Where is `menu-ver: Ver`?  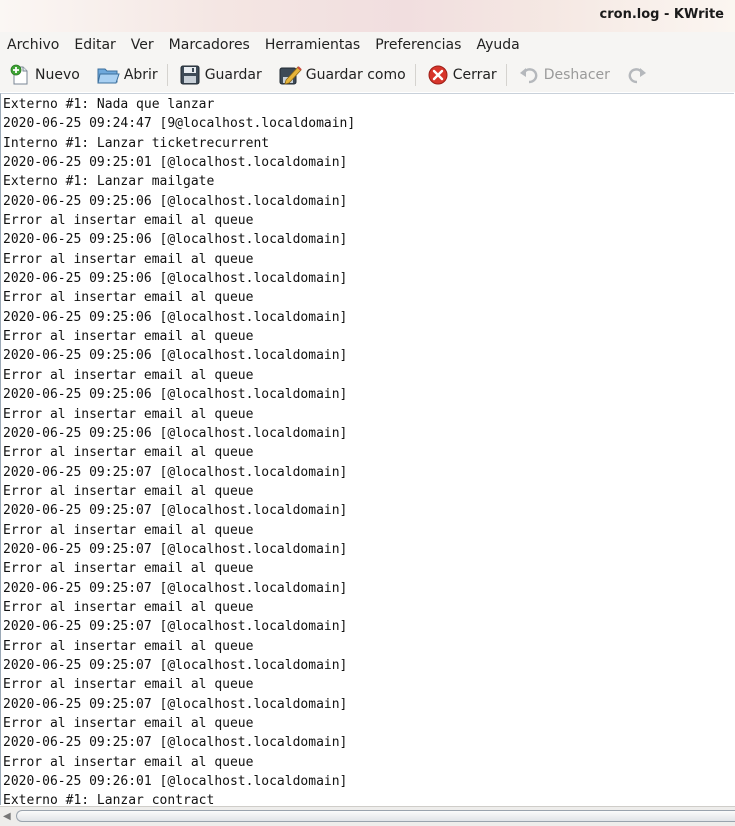
menu-ver: Ver is located at coordinates (143, 45).